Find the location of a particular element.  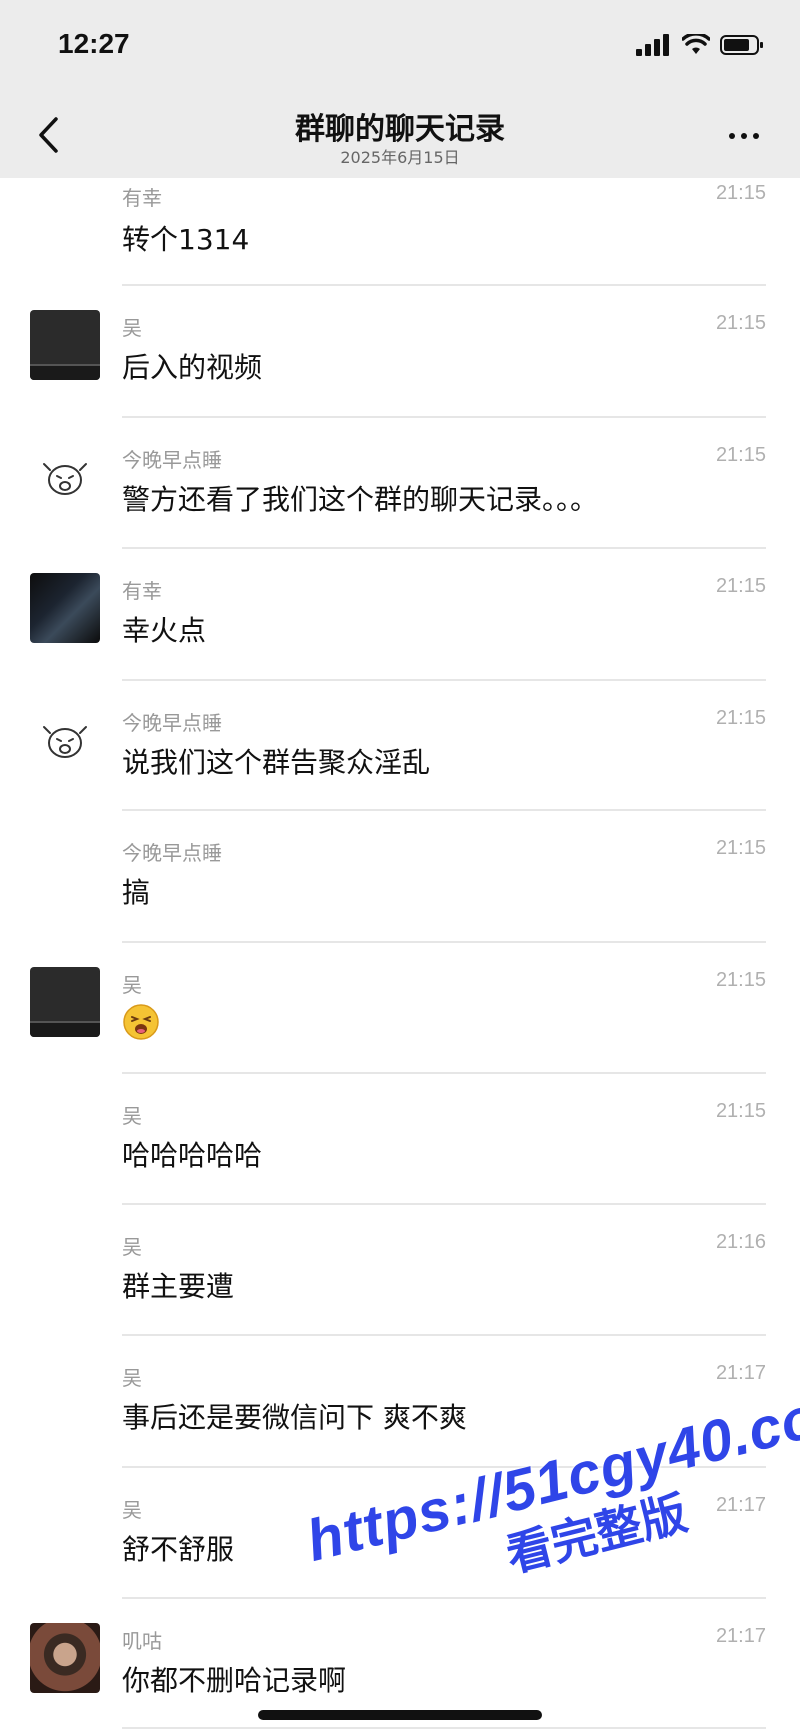

message-text: 说我们这个群告聚众淫乱 is located at coordinates (276, 762).